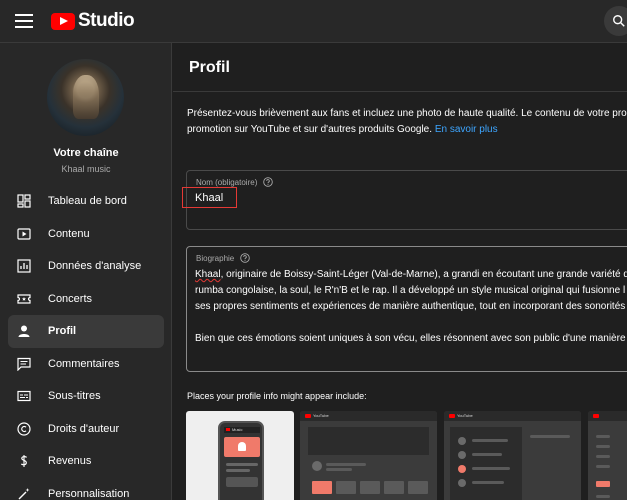 This screenshot has height=500, width=627. Describe the element at coordinates (85, 97) in the screenshot. I see `channel-avatar` at that location.